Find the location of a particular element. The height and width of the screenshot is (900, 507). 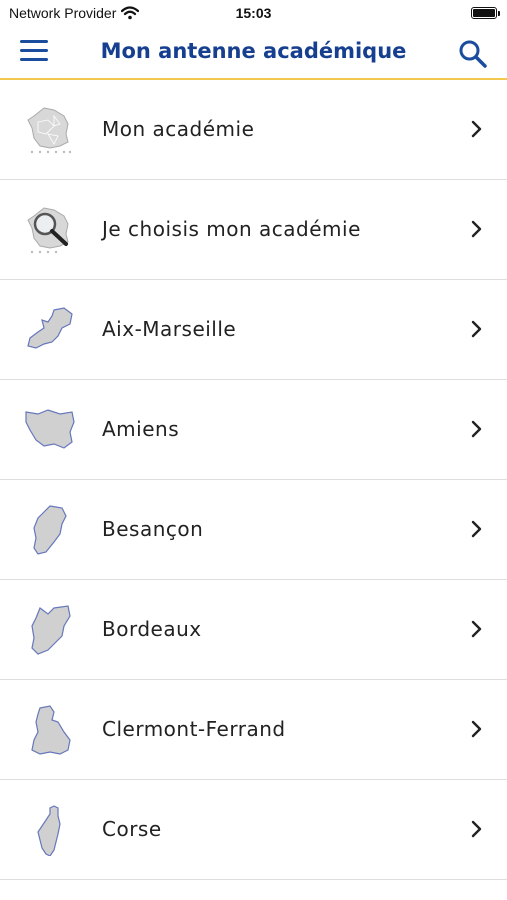

list-item-label: Mon académie is located at coordinates (178, 129).